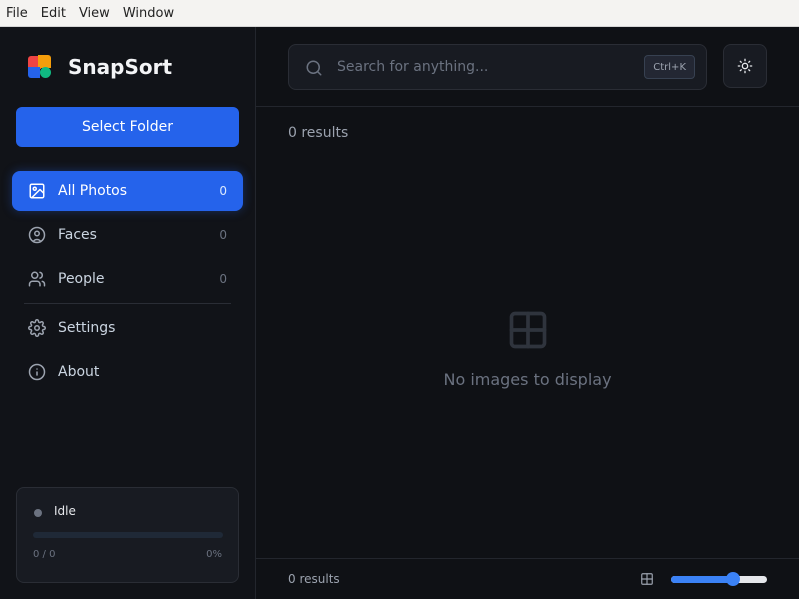 This screenshot has height=599, width=799. I want to click on image-icon, so click(37, 191).